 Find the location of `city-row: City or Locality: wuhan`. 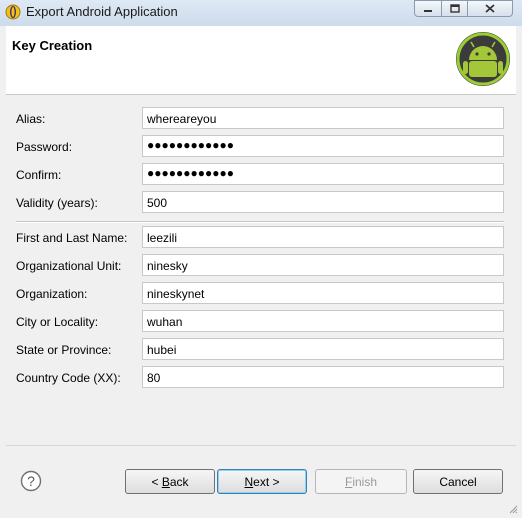

city-row: City or Locality: wuhan is located at coordinates (261, 322).